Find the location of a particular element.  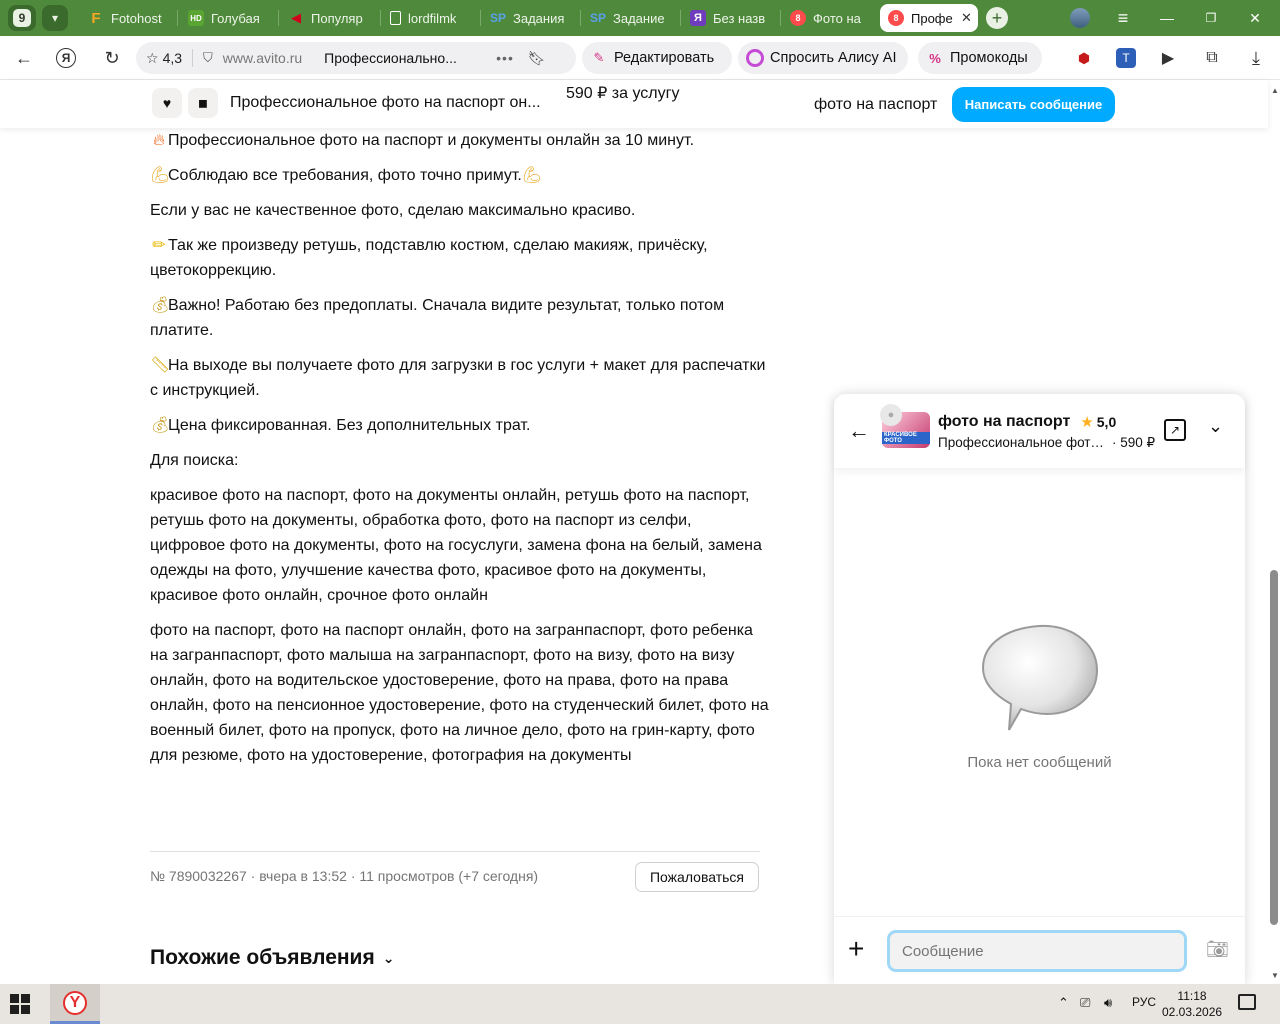

seller-name-link: фото на паспорт is located at coordinates (875, 105).